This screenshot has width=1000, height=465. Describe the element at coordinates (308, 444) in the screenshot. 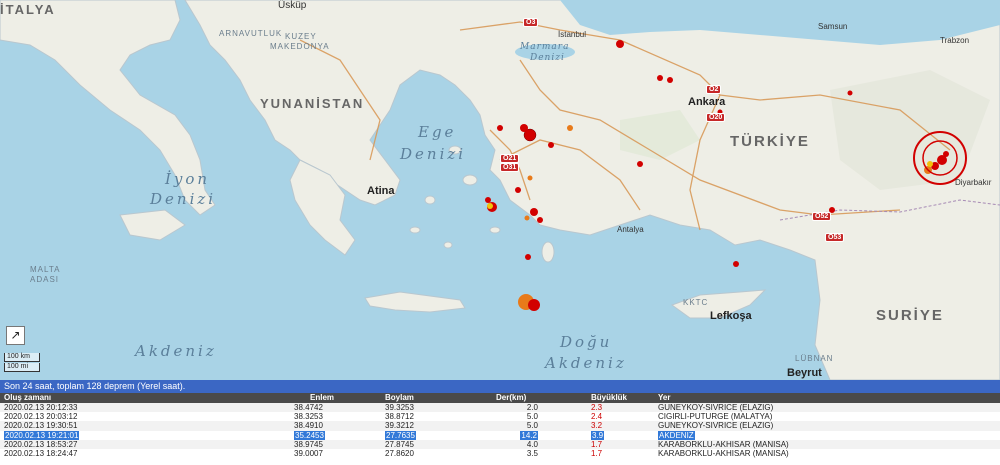

I see `cell-lat: 38.9745` at that location.